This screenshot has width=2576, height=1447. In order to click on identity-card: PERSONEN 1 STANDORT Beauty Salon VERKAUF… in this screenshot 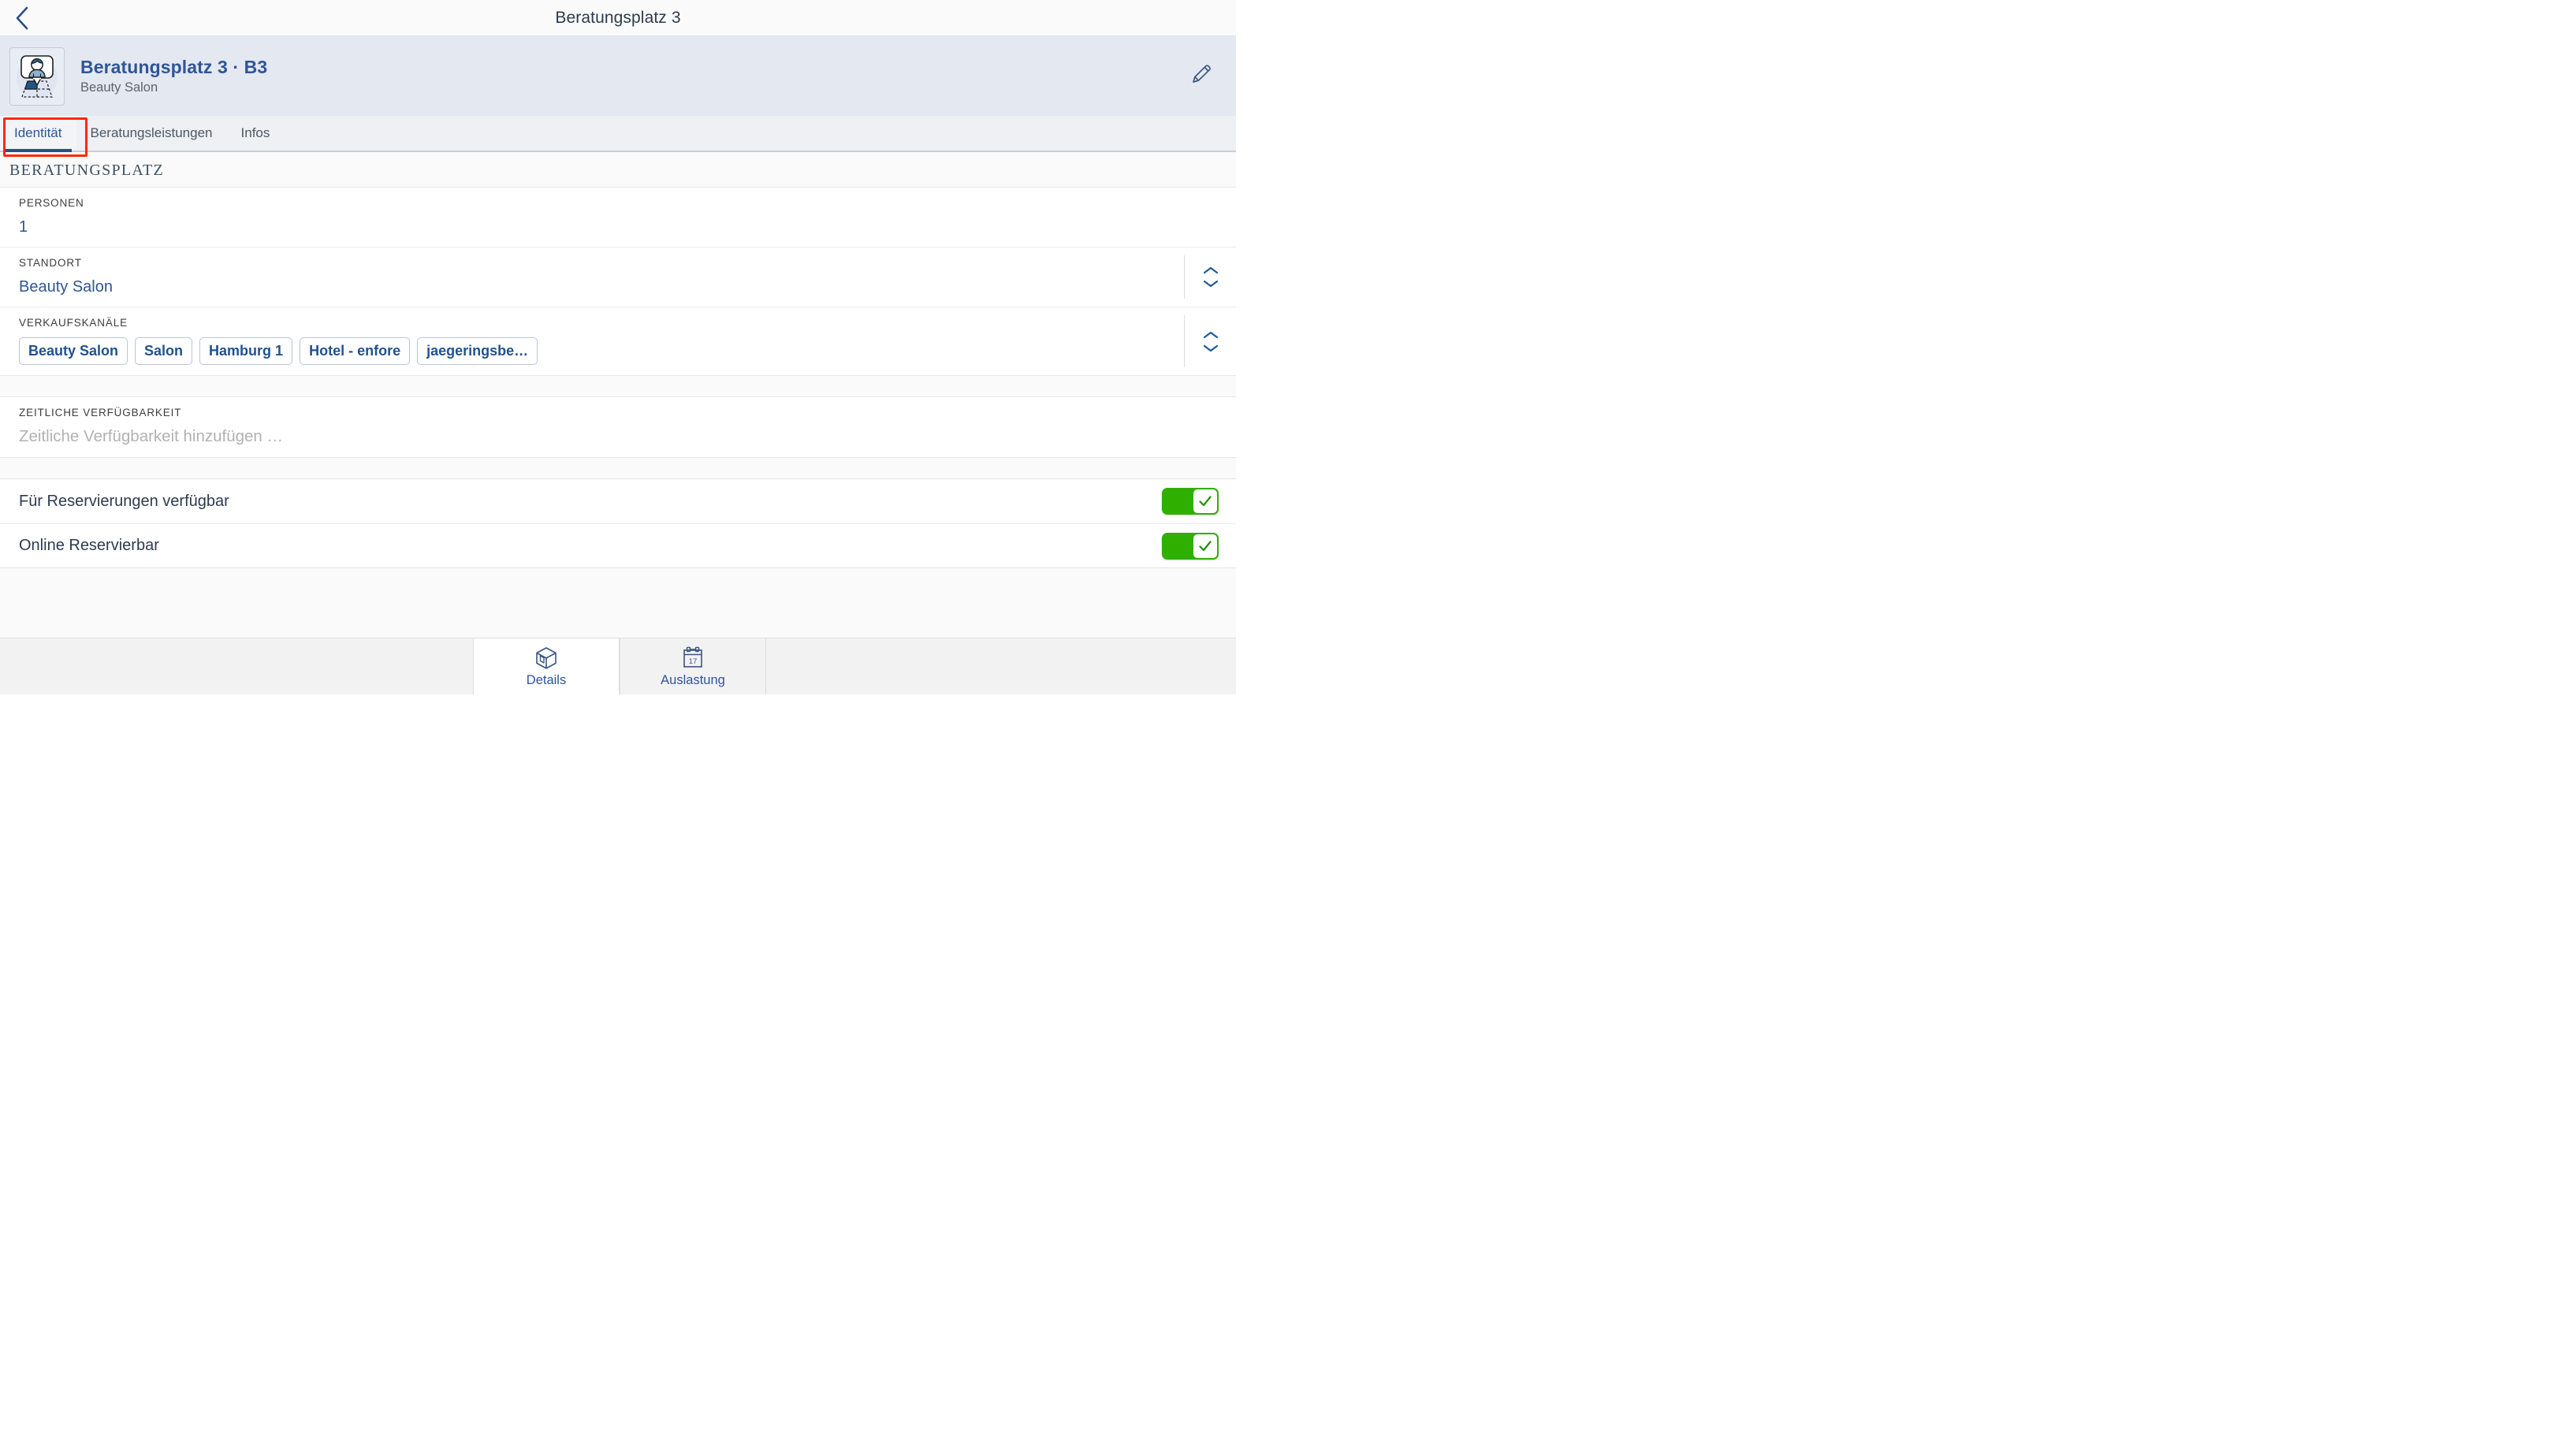, I will do `click(618, 282)`.